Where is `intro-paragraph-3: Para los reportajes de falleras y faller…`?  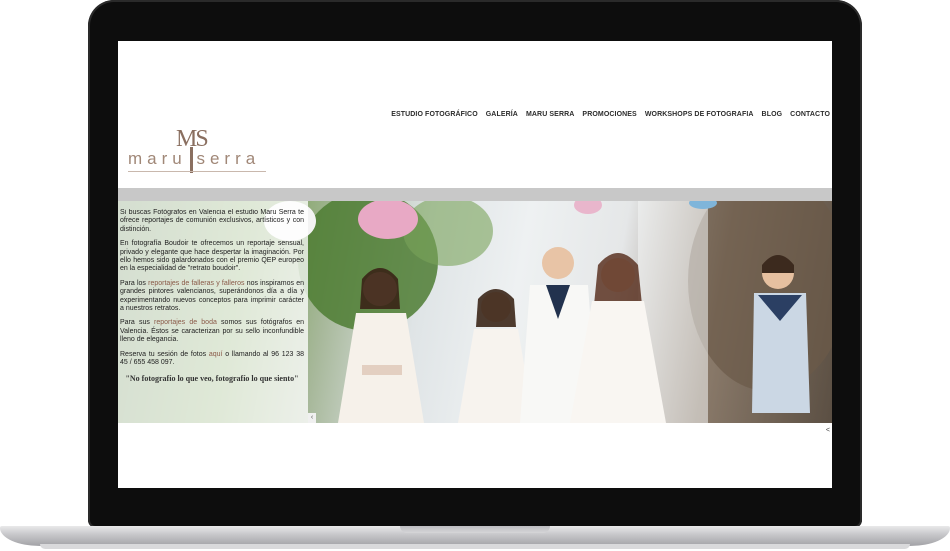
intro-paragraph-3: Para los reportajes de falleras y faller… is located at coordinates (212, 297).